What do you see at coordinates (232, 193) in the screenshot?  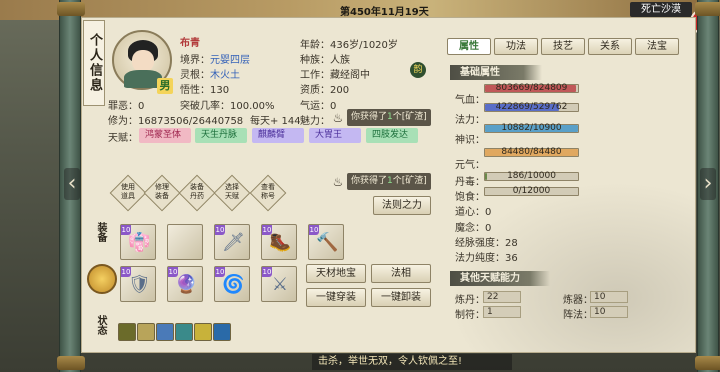 I see `skill-talent: 选择 天赋` at bounding box center [232, 193].